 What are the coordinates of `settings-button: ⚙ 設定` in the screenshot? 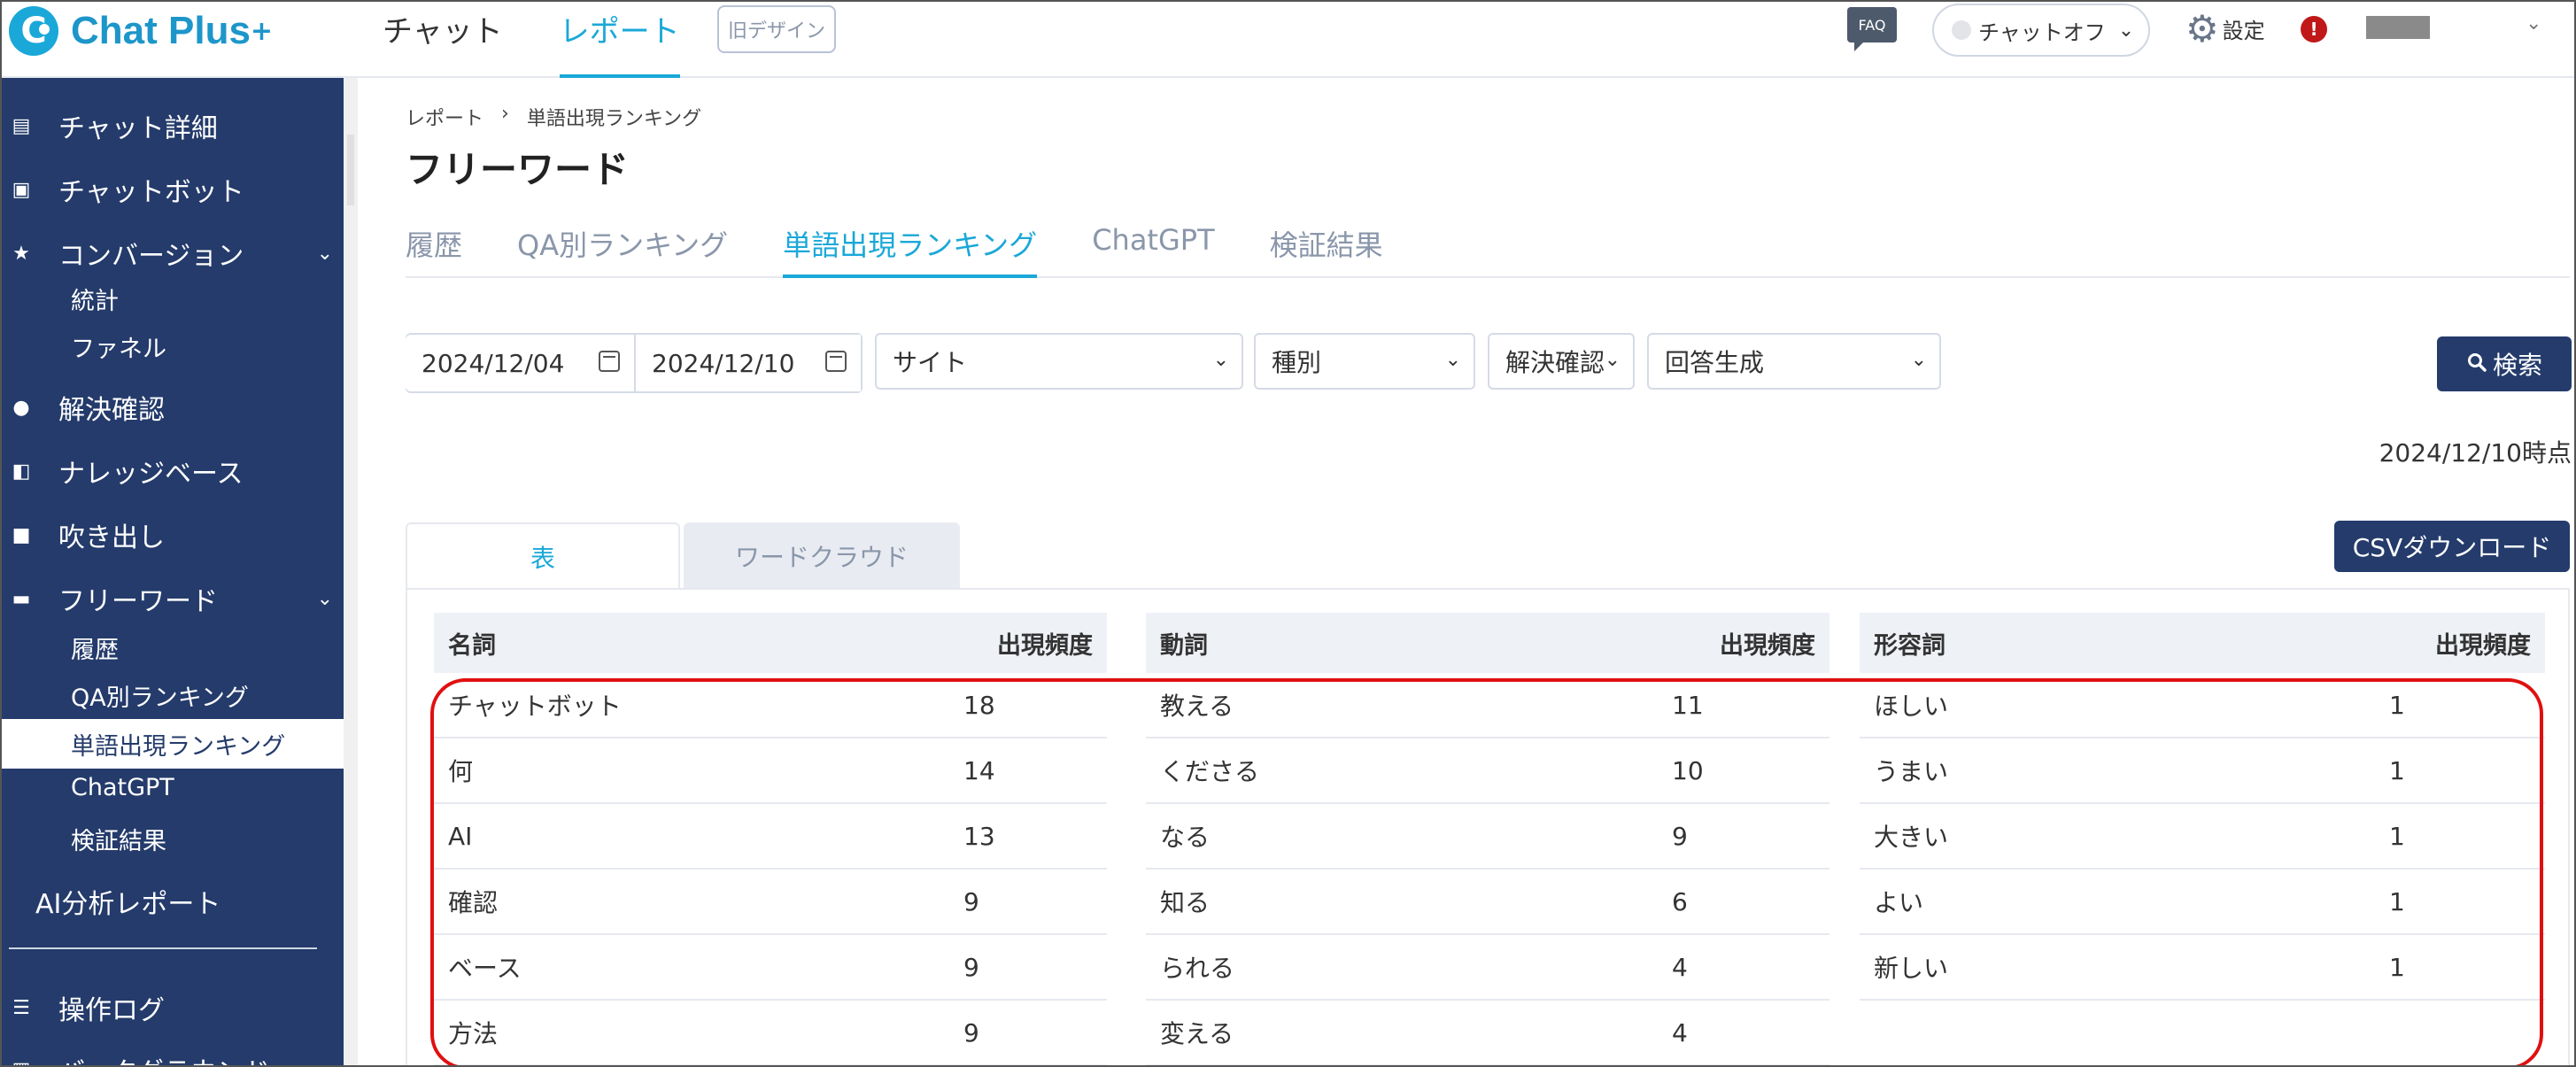 It's located at (2225, 28).